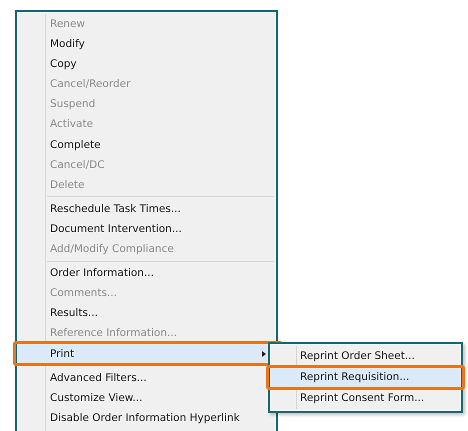 This screenshot has height=431, width=468. What do you see at coordinates (146, 44) in the screenshot?
I see `menu-item: Modify` at bounding box center [146, 44].